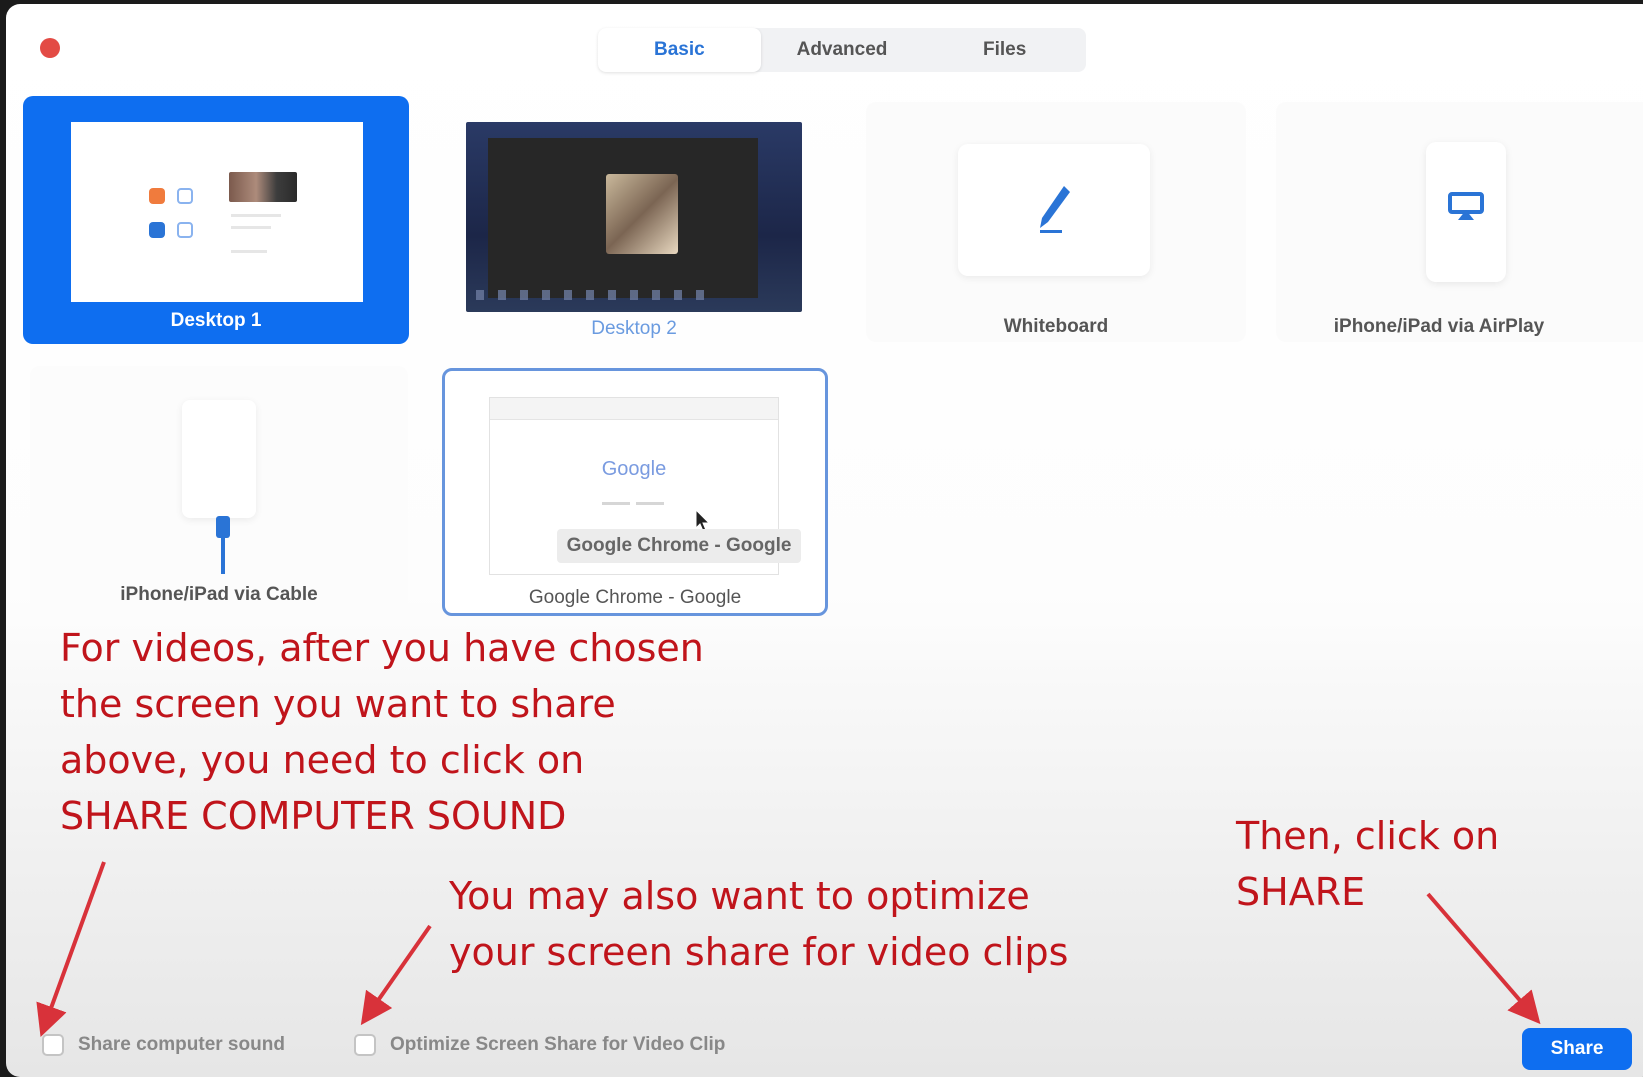  What do you see at coordinates (558, 1044) in the screenshot?
I see `optimize-video-label: Optimize Screen Share for Video Clip` at bounding box center [558, 1044].